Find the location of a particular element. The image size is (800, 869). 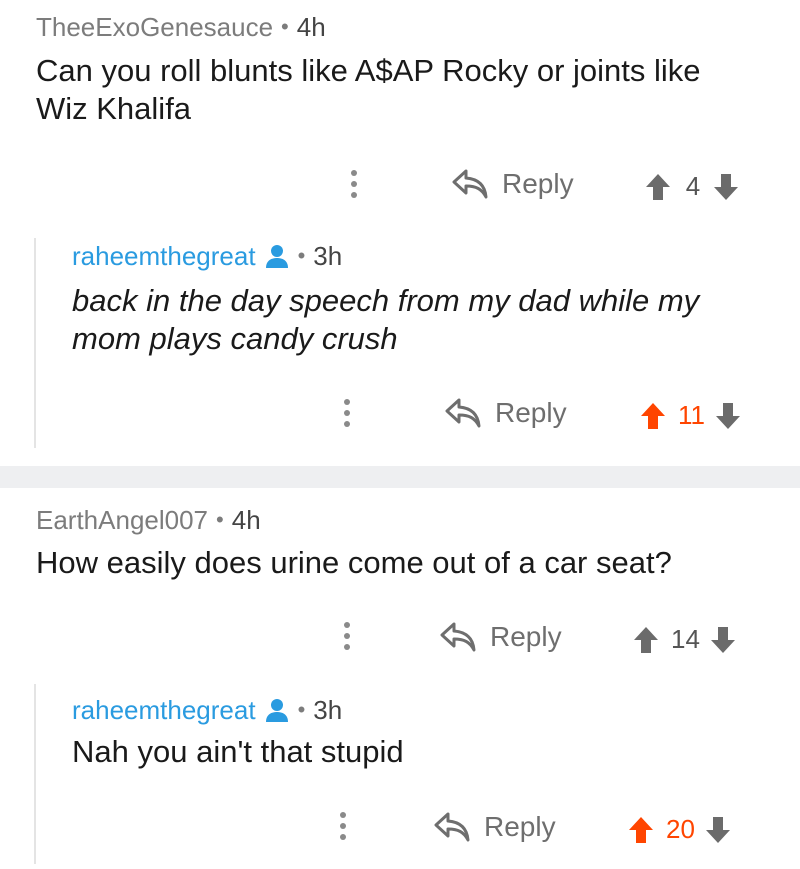

score-count: 4 is located at coordinates (693, 186).